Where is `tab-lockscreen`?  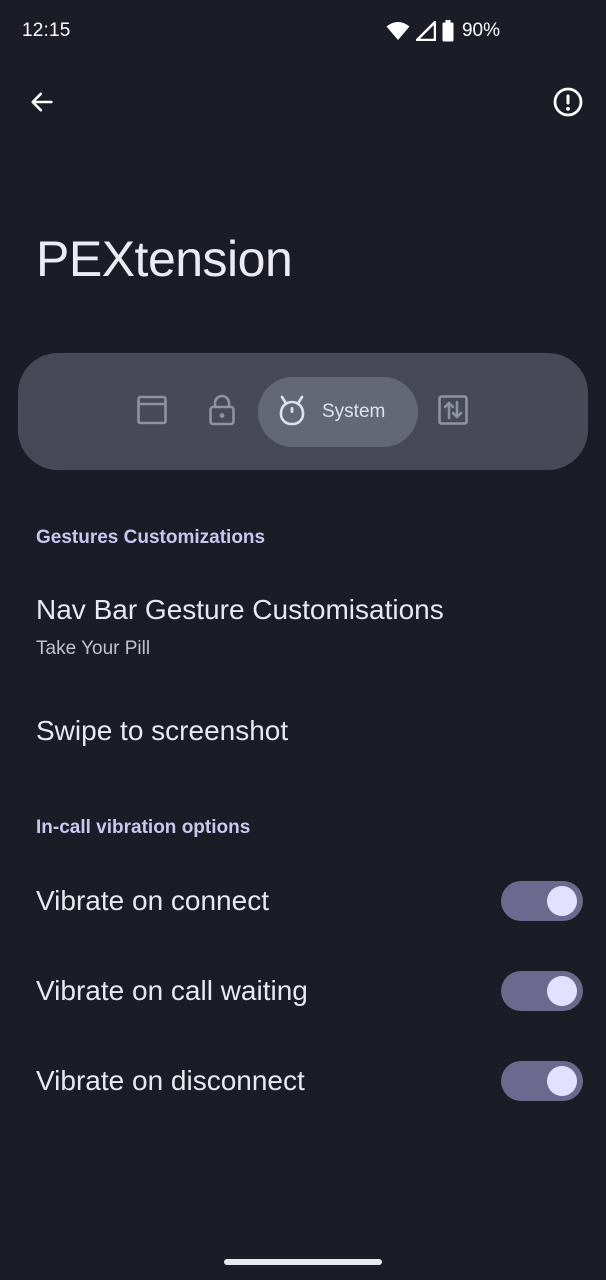 tab-lockscreen is located at coordinates (222, 412).